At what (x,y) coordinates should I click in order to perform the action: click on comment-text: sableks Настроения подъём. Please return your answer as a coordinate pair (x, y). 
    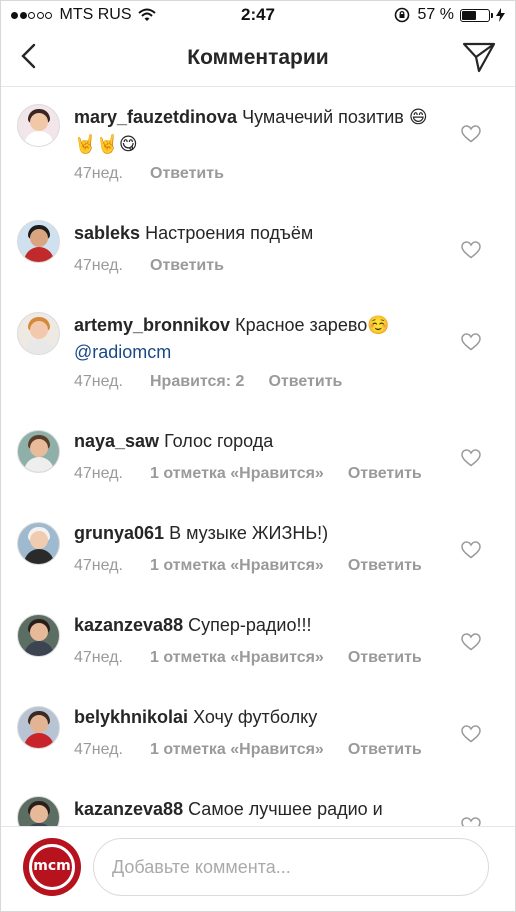
    Looking at the image, I should click on (254, 233).